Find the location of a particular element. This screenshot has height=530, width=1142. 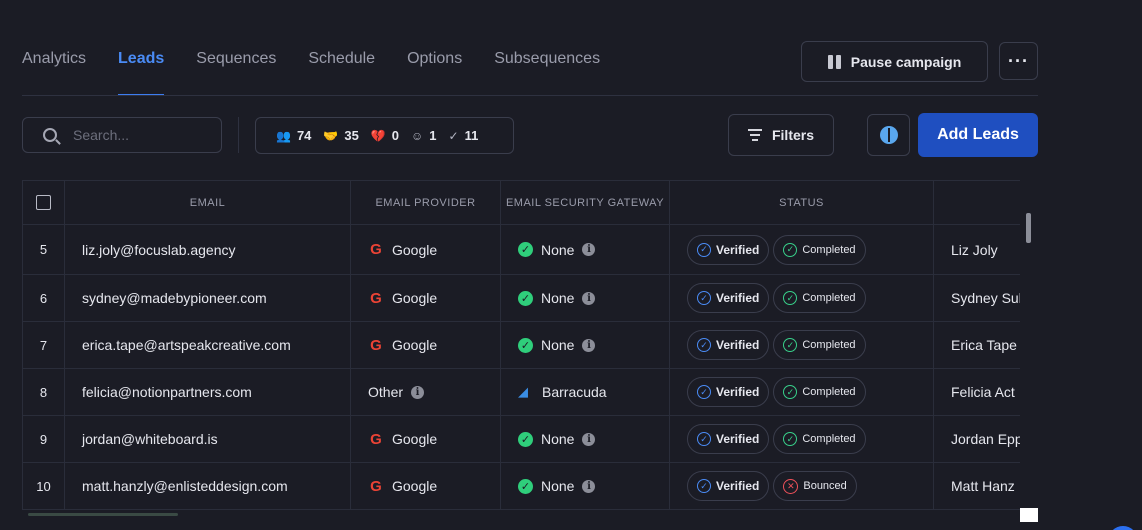

column-status: STATUS is located at coordinates (801, 202).